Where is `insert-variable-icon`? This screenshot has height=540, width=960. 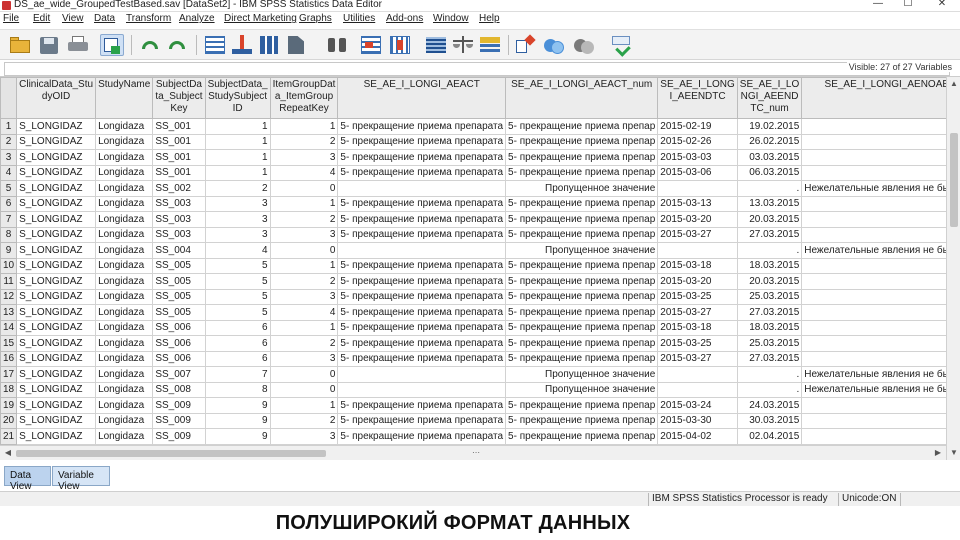 insert-variable-icon is located at coordinates (400, 45).